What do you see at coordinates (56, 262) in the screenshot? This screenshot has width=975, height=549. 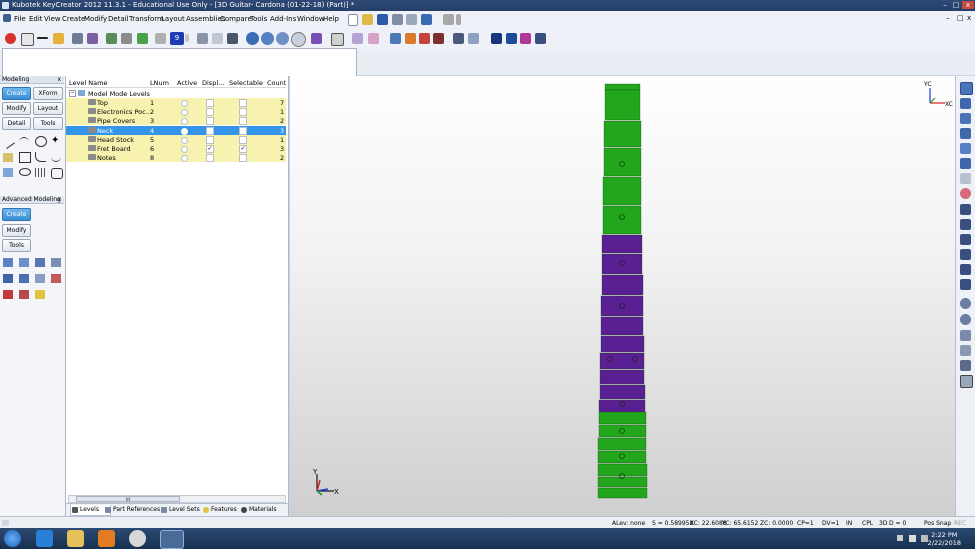 I see `solid-cone-icon` at bounding box center [56, 262].